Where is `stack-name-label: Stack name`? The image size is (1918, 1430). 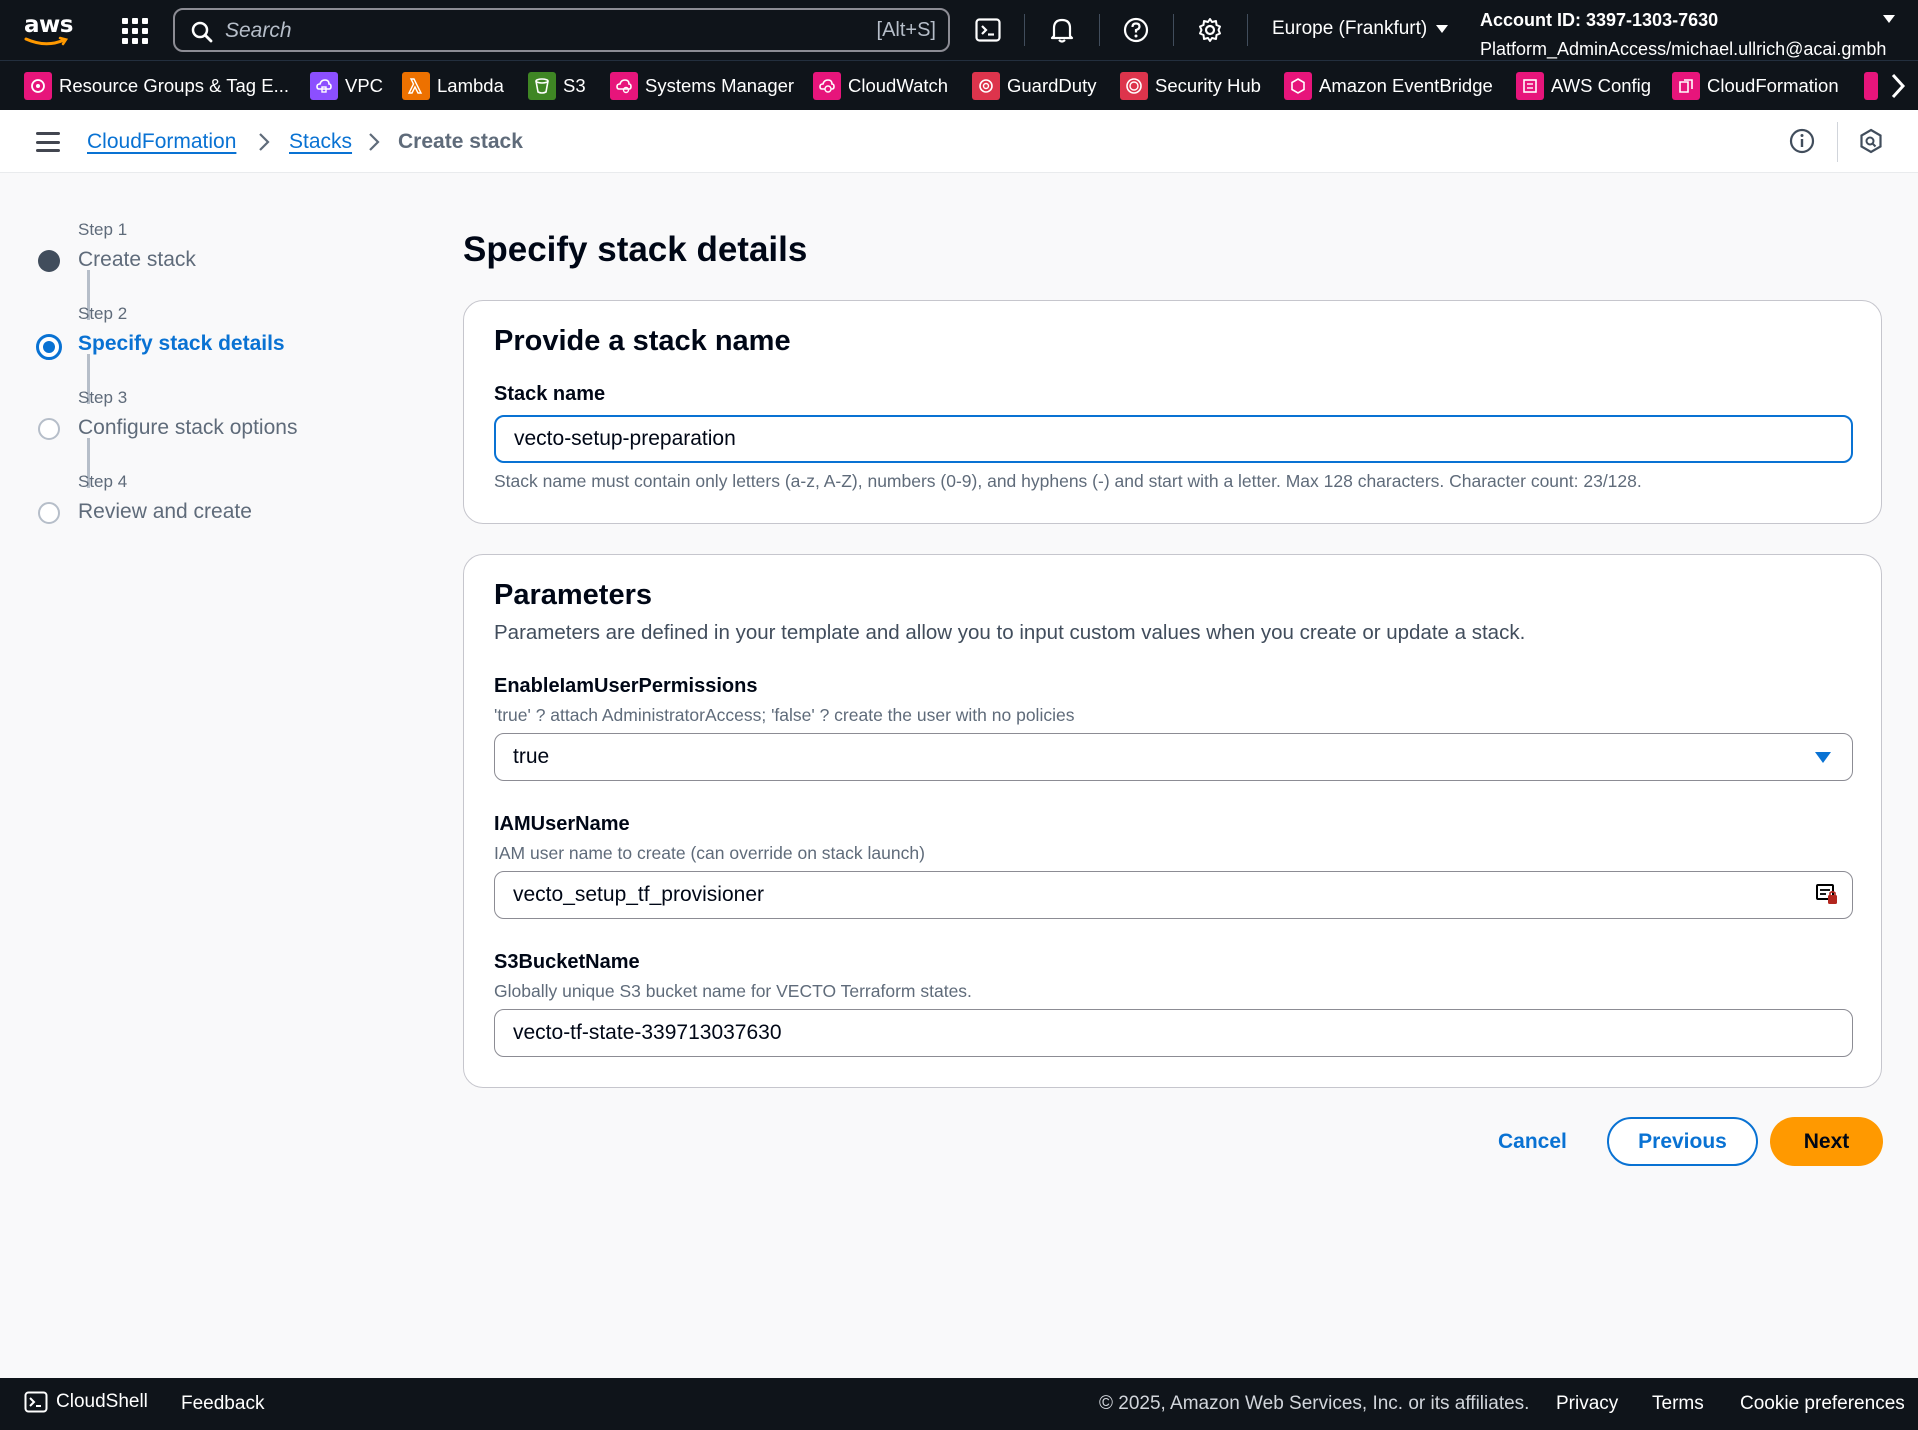 stack-name-label: Stack name is located at coordinates (550, 394).